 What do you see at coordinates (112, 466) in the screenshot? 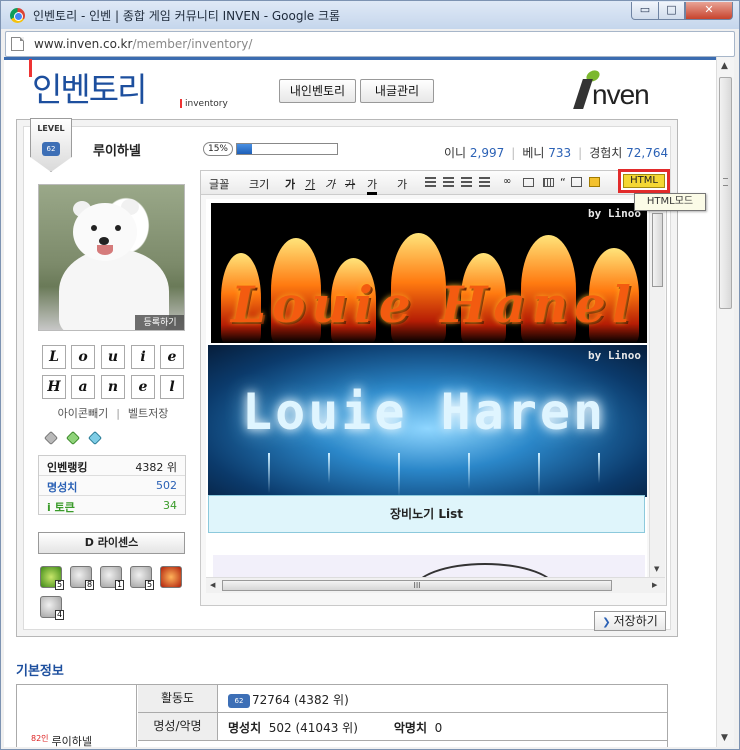
I see `rank-row: 인벤랭킹 4382 위` at bounding box center [112, 466].